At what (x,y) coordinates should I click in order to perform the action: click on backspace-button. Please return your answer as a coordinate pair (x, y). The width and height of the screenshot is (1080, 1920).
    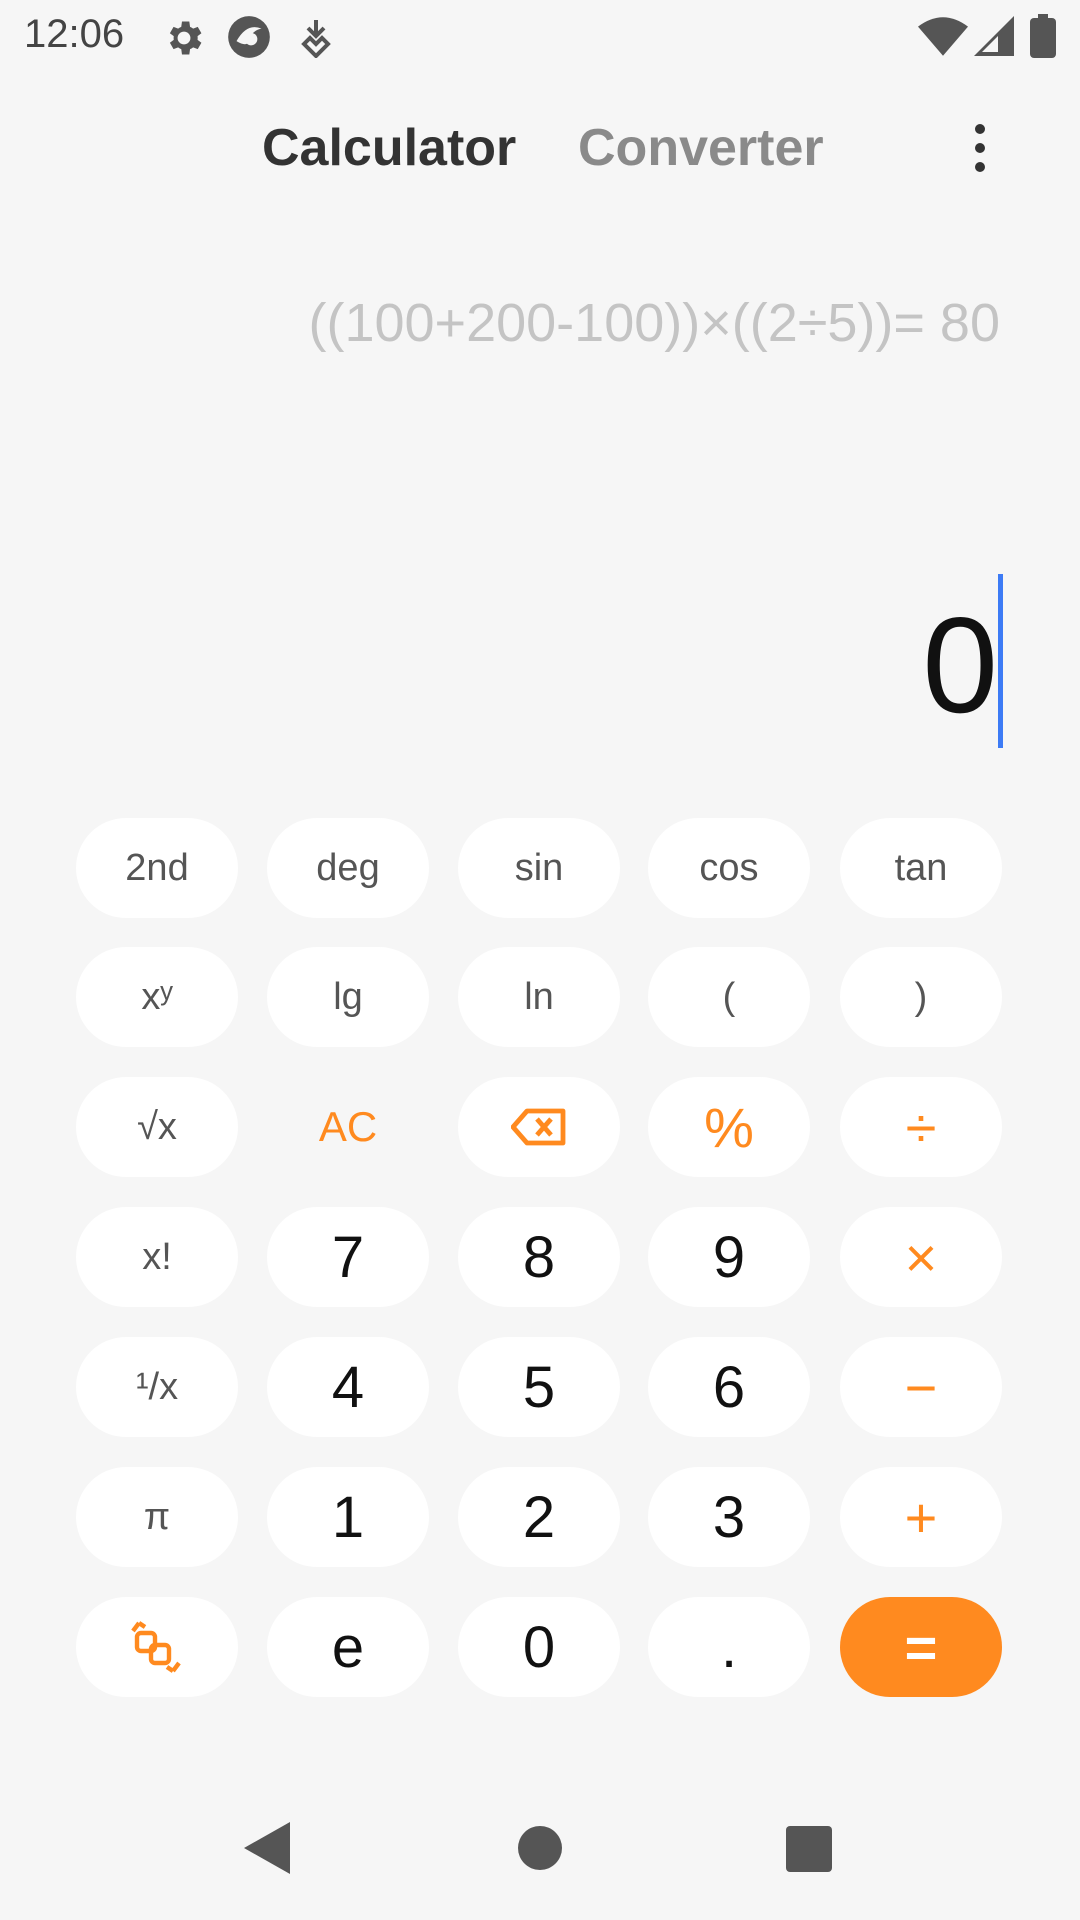
    Looking at the image, I should click on (539, 1127).